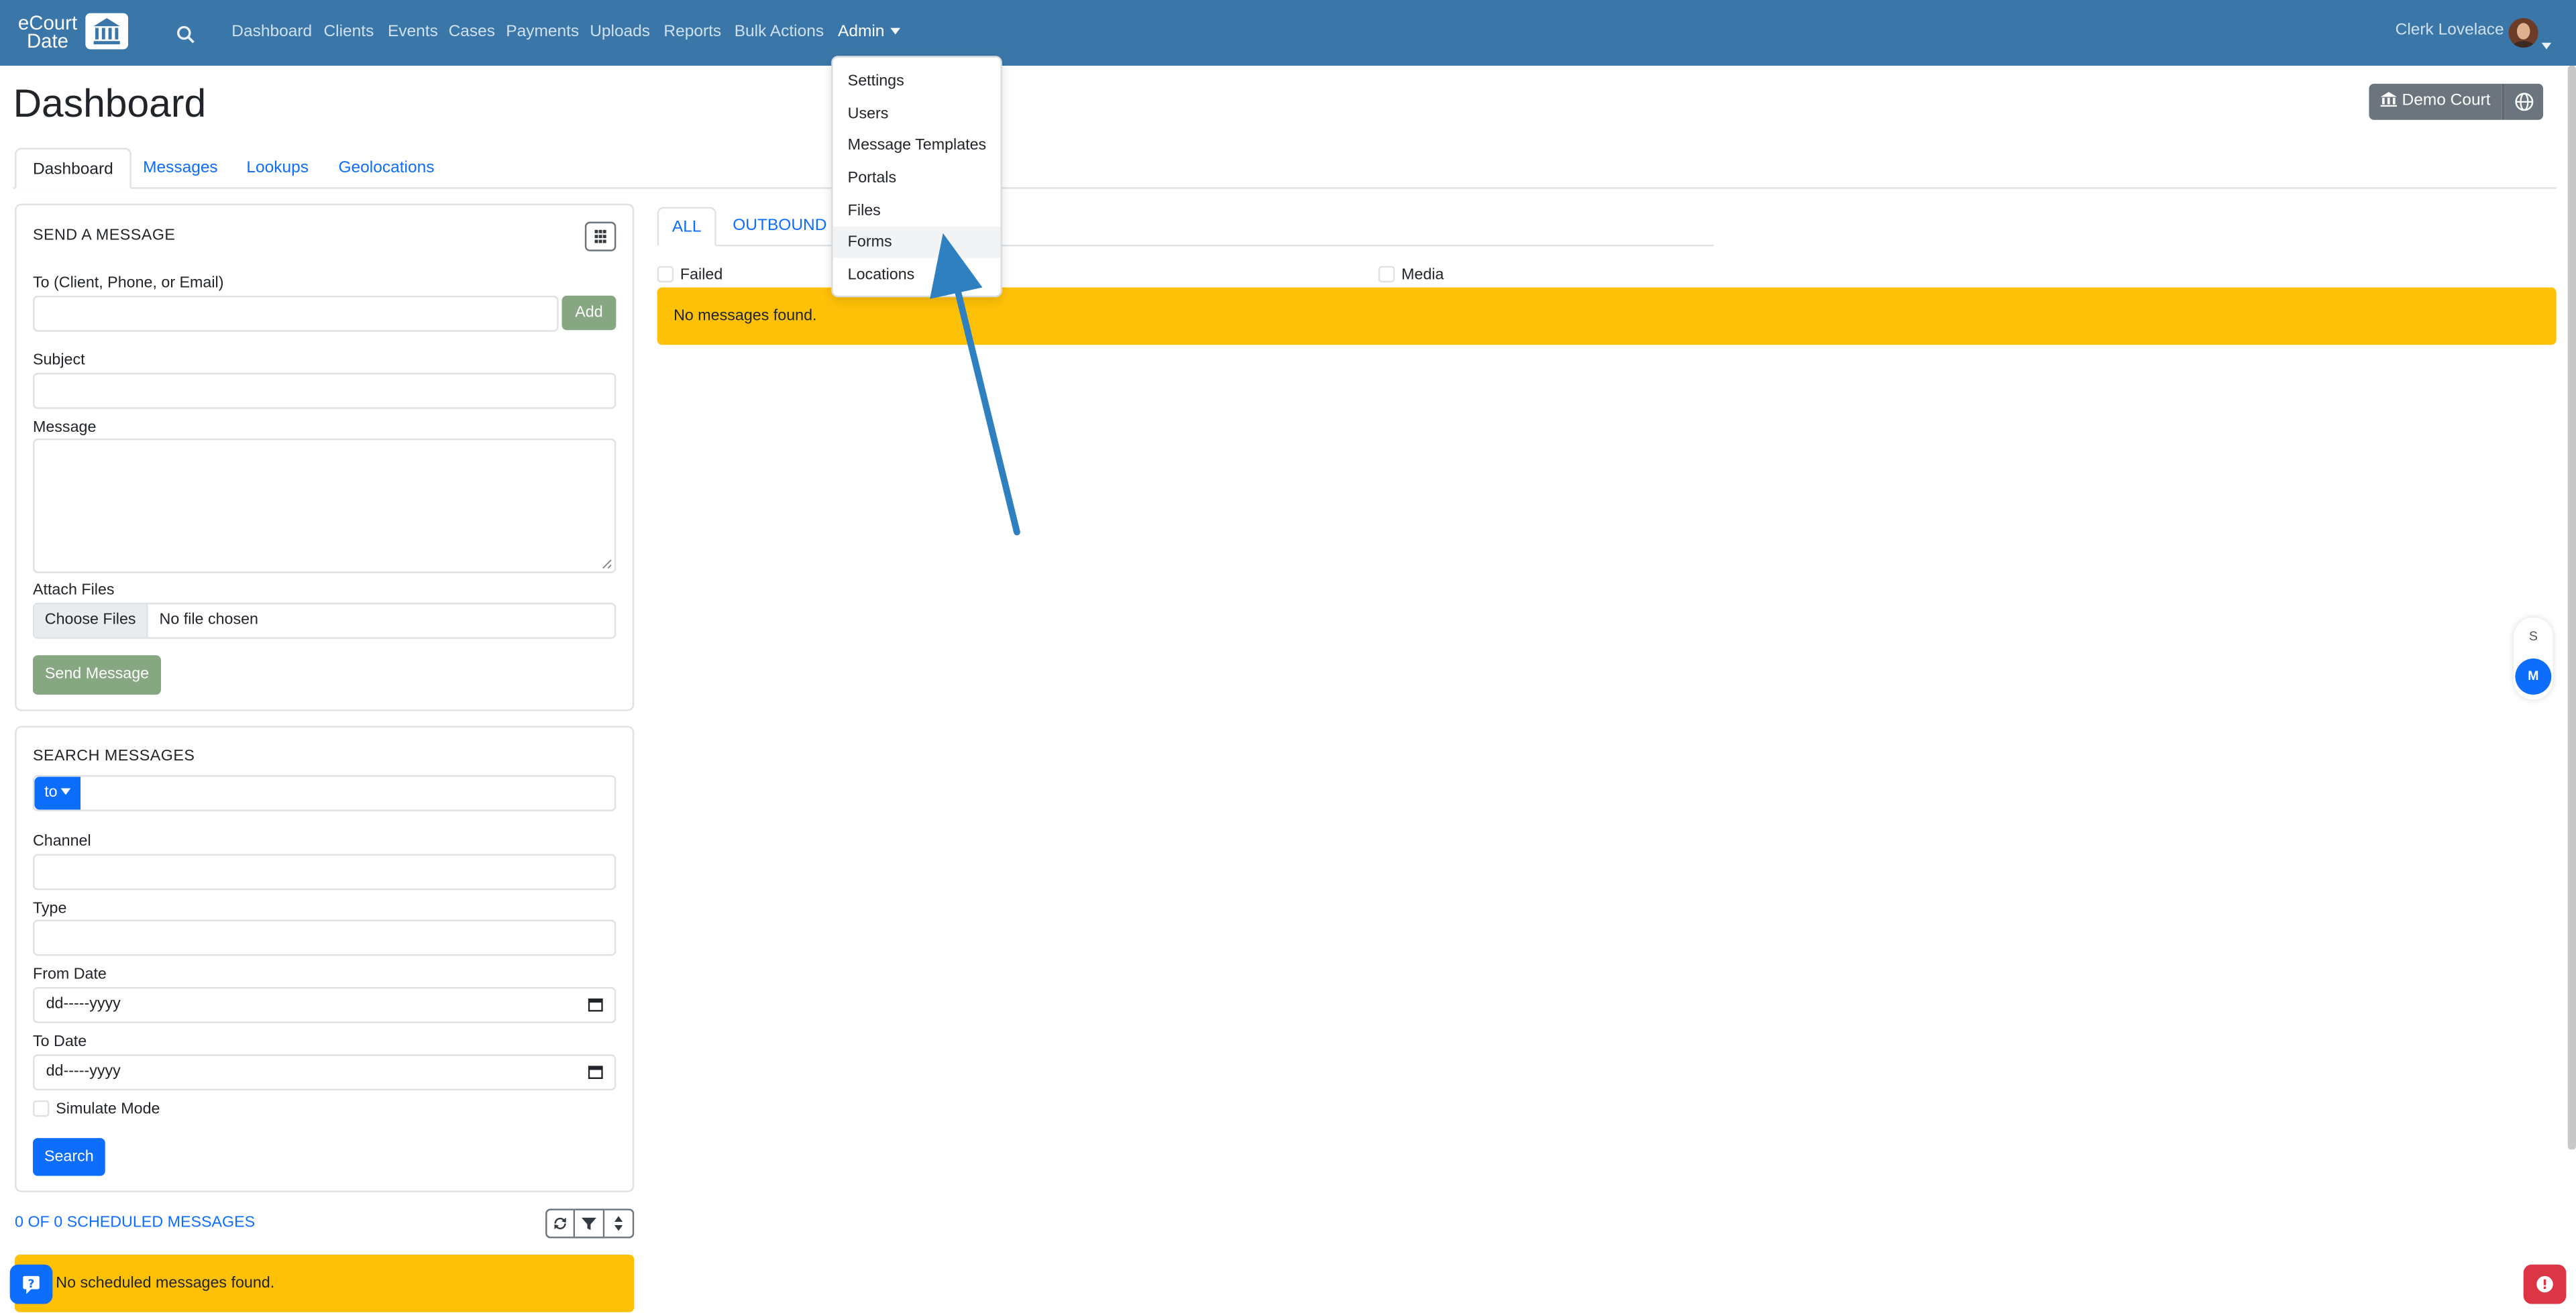 The image size is (2576, 1313). What do you see at coordinates (135, 1223) in the screenshot?
I see `scheduled-messages-title: 0 OF 0 SCHEDULED MESSAGES` at bounding box center [135, 1223].